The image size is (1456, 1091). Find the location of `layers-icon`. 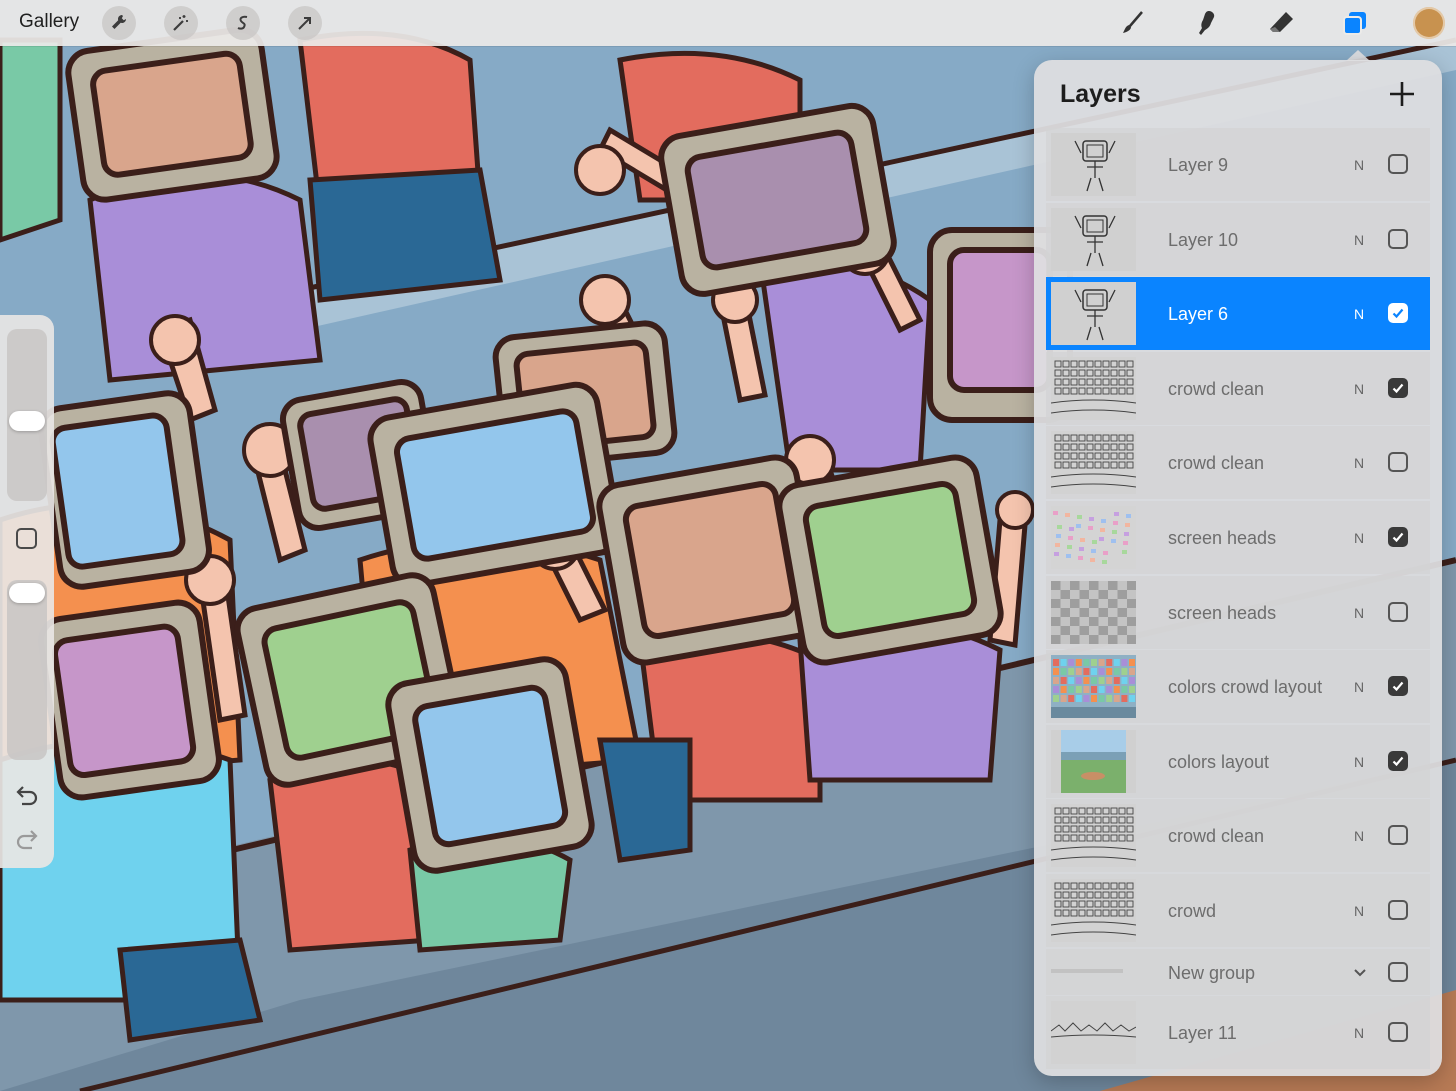

layers-icon is located at coordinates (1355, 23).